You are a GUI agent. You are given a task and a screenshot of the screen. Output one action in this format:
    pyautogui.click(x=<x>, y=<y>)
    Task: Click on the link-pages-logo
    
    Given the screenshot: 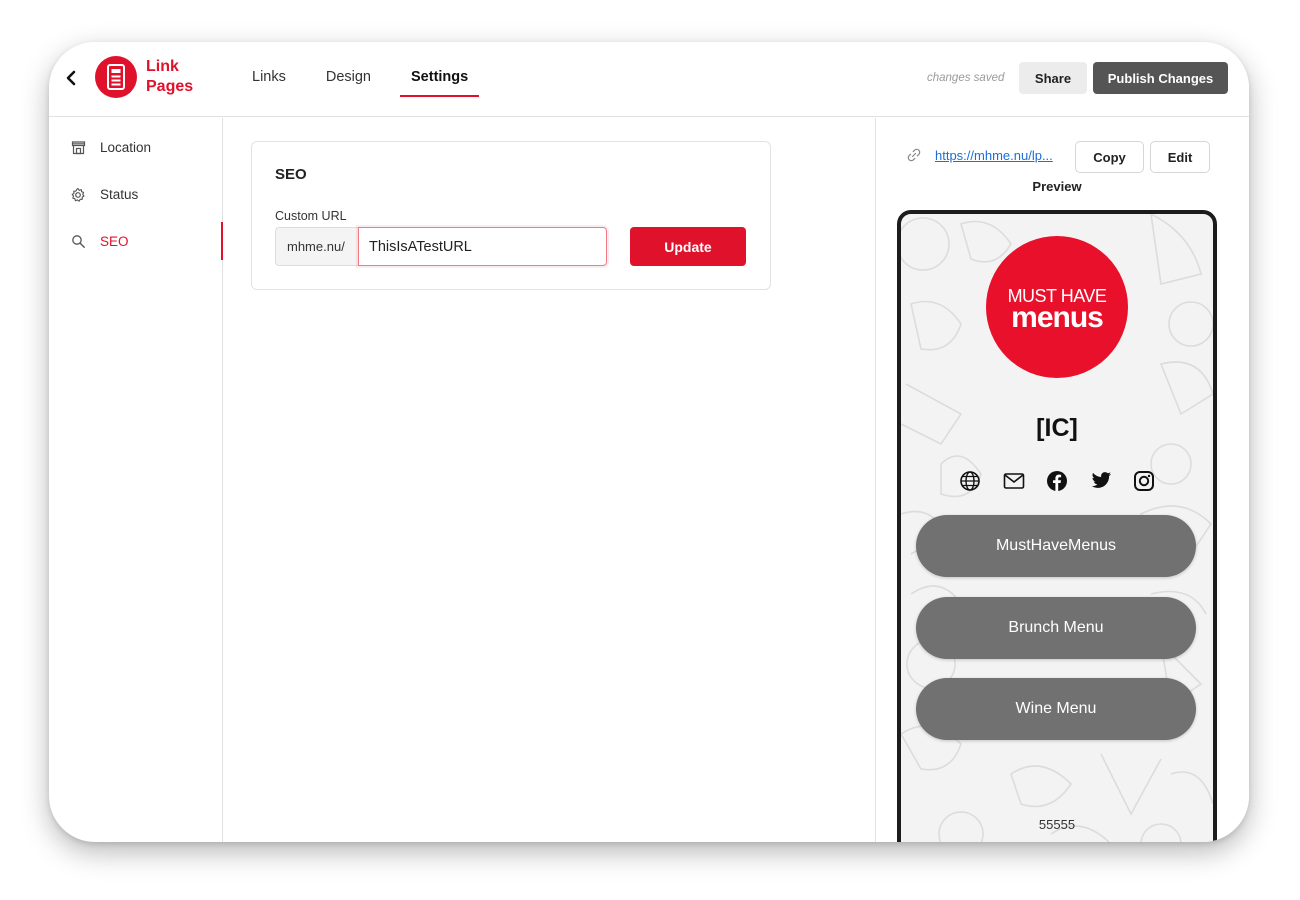 What is the action you would take?
    pyautogui.click(x=116, y=77)
    